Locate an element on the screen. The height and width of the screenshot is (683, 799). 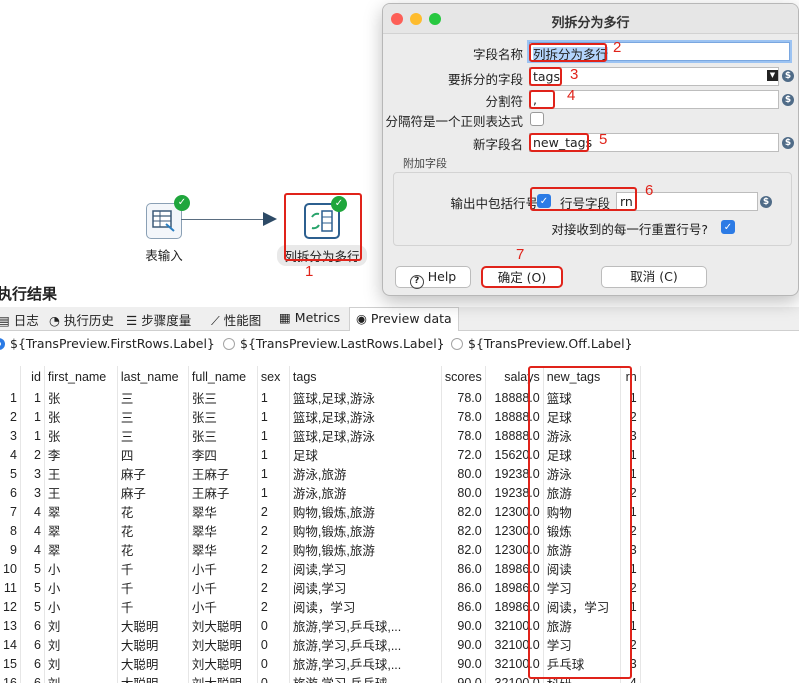
table-cell: 3 is located at coordinates (10, 435).